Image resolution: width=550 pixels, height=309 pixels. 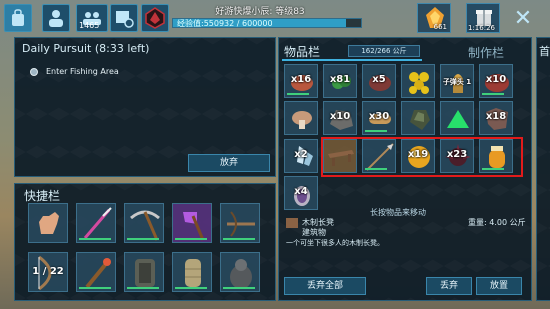 I want to click on inventory-bag-button, so click(x=18, y=18).